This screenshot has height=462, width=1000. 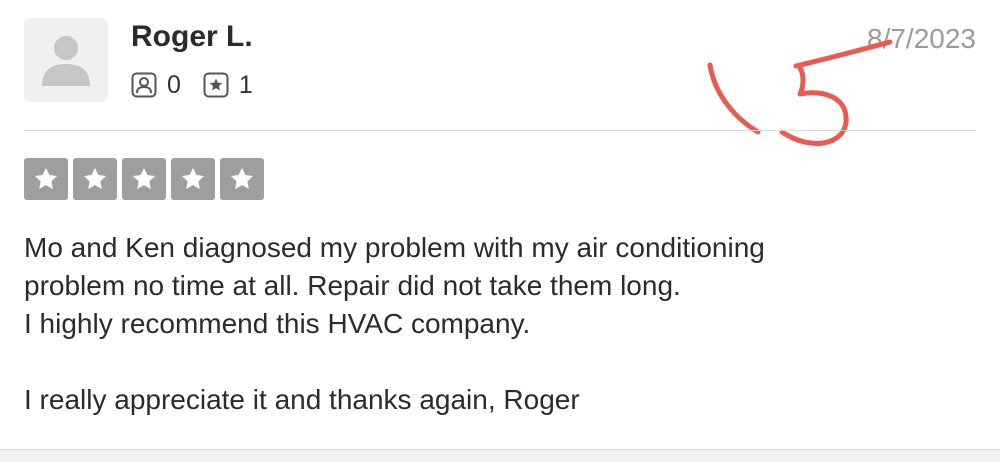 I want to click on review-date: 8/7/2023, so click(x=921, y=38).